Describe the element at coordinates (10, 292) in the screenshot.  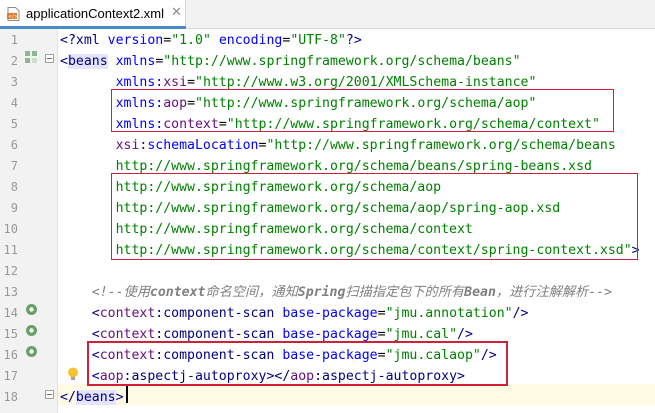
I see `line-number: 13` at that location.